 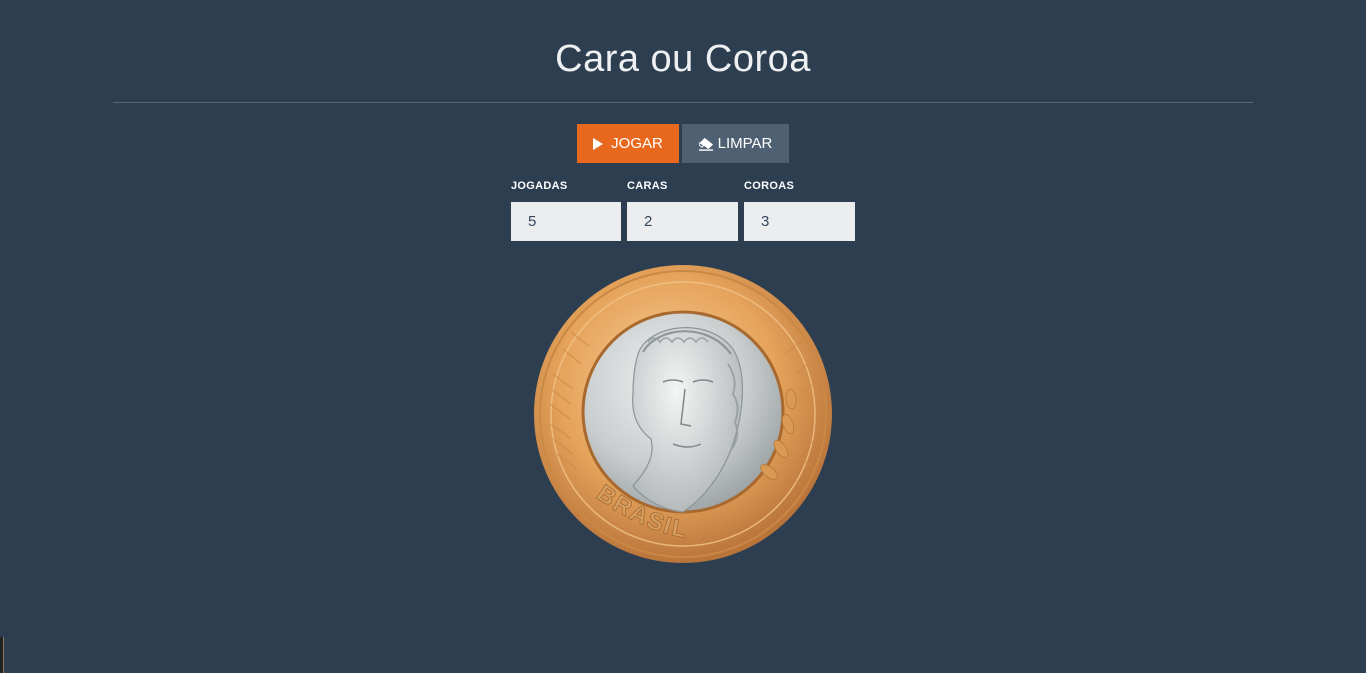 I want to click on plays-field, so click(x=566, y=221).